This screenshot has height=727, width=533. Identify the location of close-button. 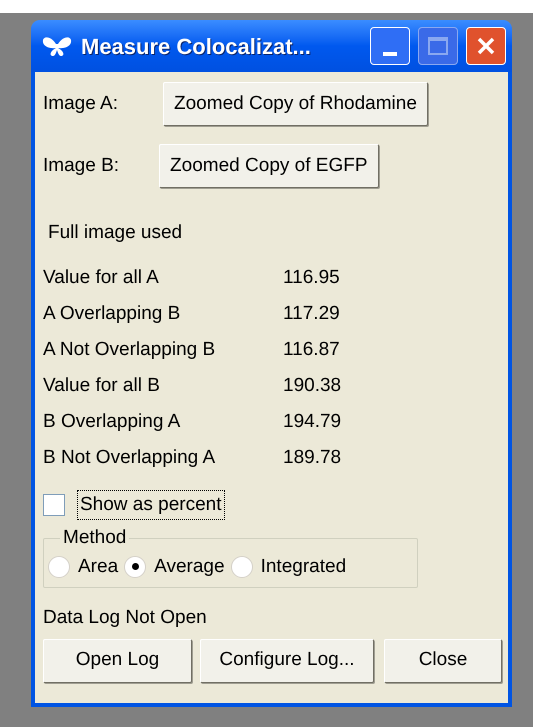
(486, 46).